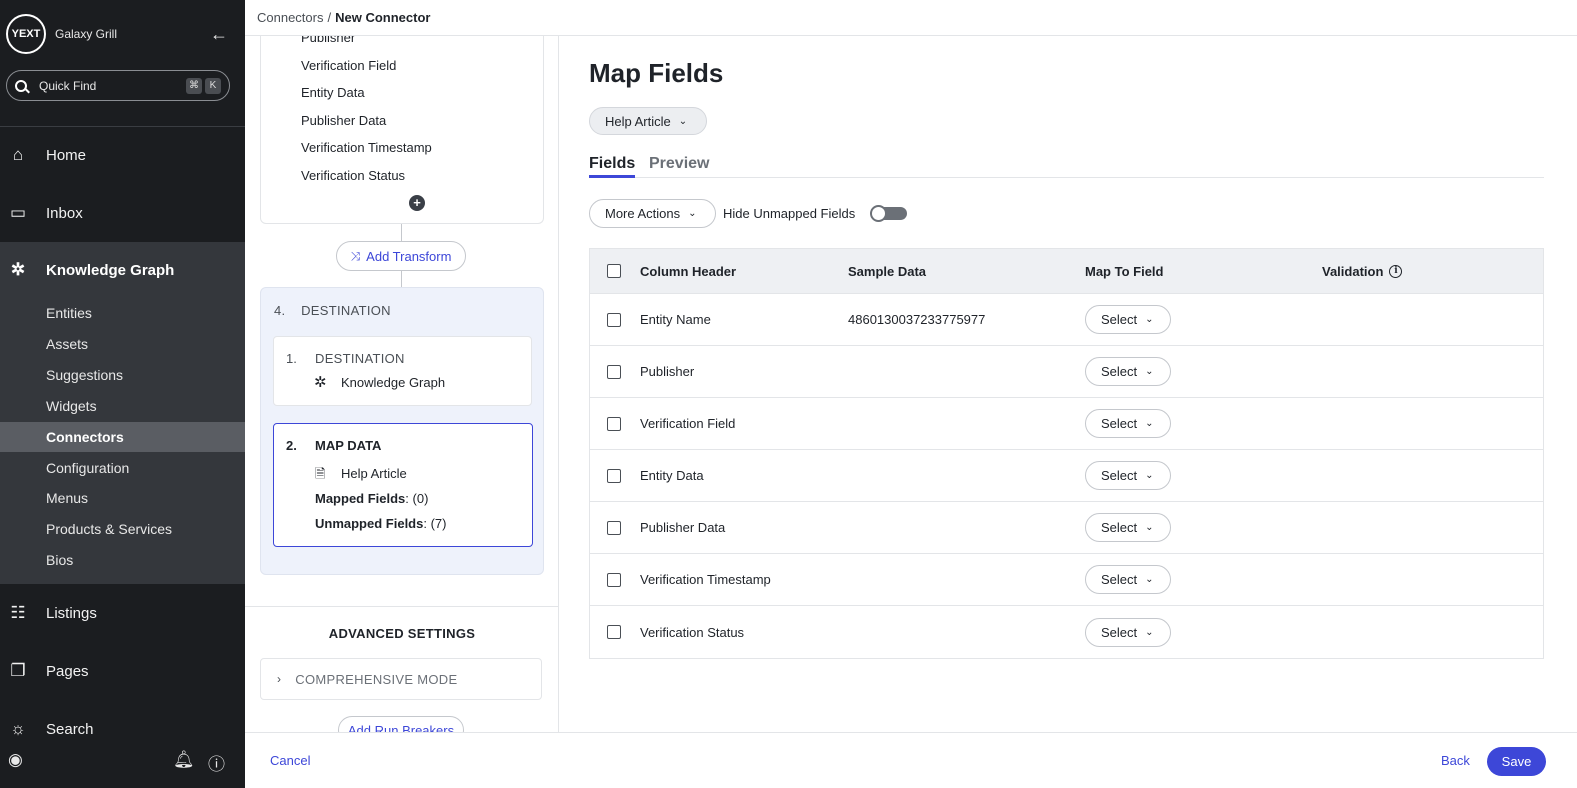 Image resolution: width=1577 pixels, height=788 pixels. Describe the element at coordinates (401, 724) in the screenshot. I see `add-run-breakers-button: Add Run Breakers` at that location.